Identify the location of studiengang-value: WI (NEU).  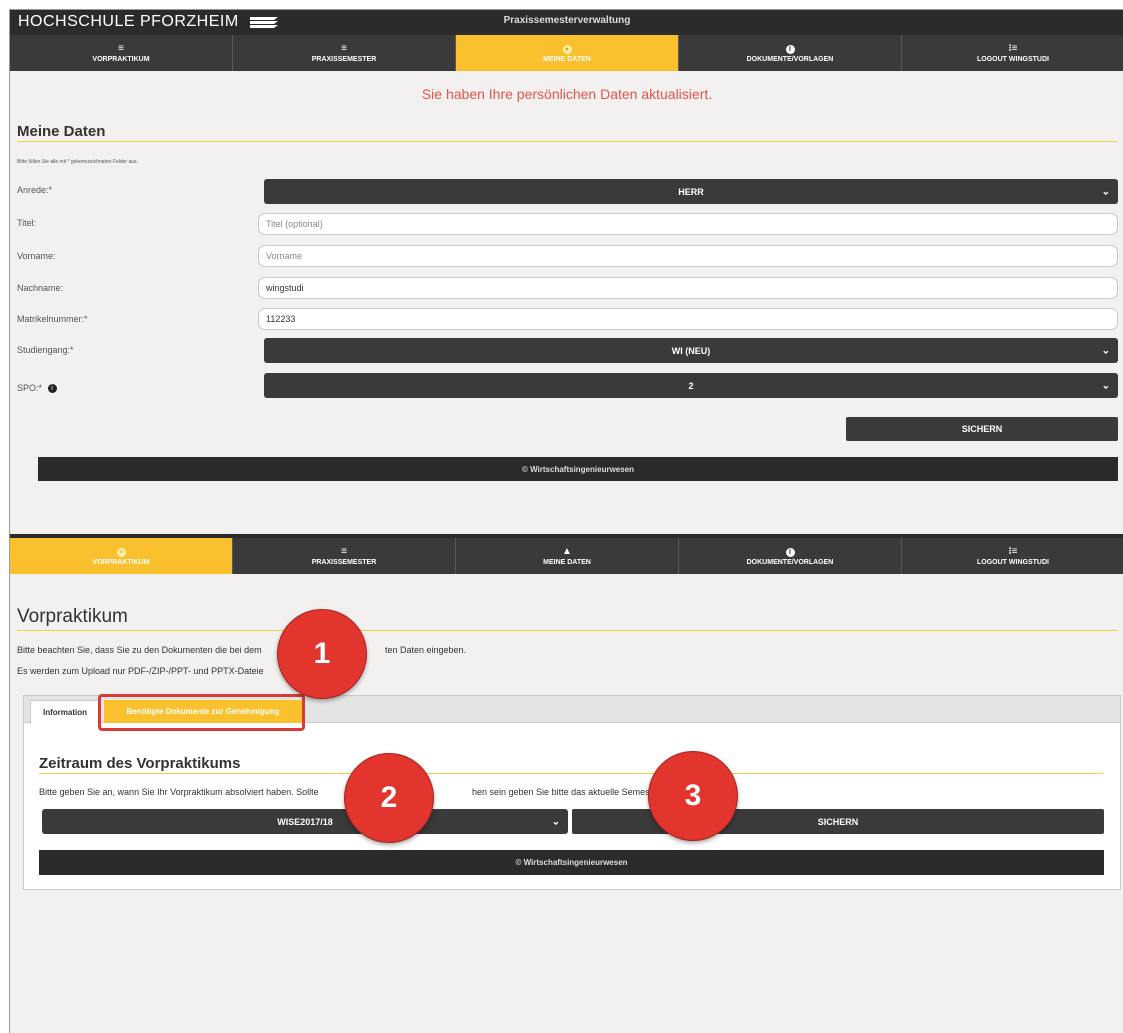
(691, 350).